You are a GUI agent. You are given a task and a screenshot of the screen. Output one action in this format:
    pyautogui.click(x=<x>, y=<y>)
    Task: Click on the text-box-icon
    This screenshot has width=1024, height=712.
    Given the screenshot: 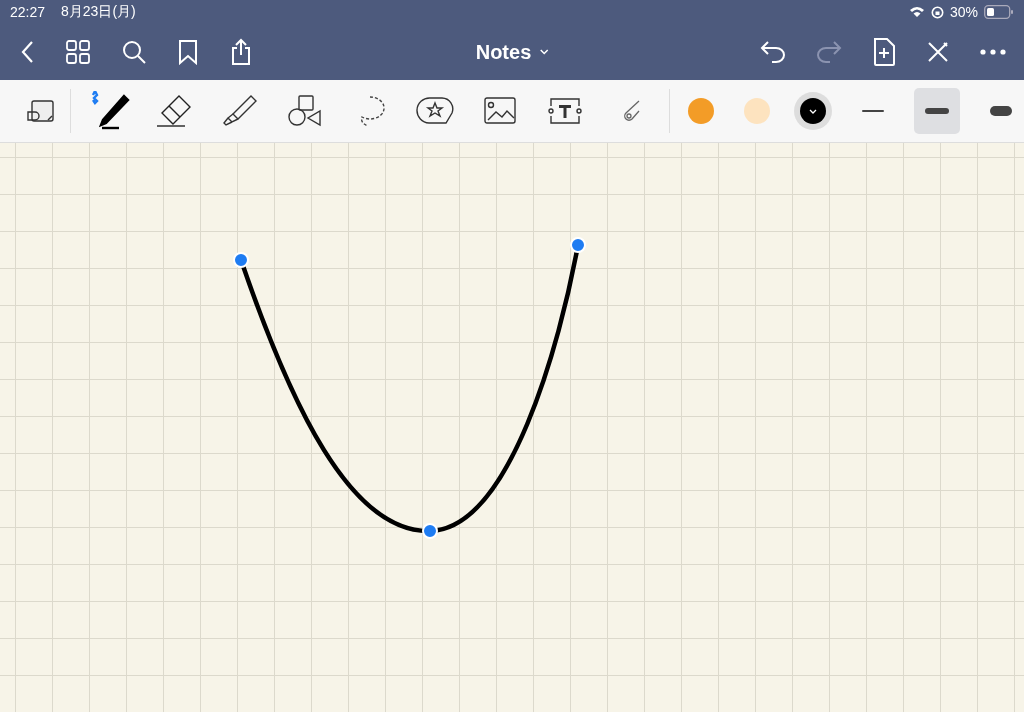 What is the action you would take?
    pyautogui.click(x=565, y=111)
    